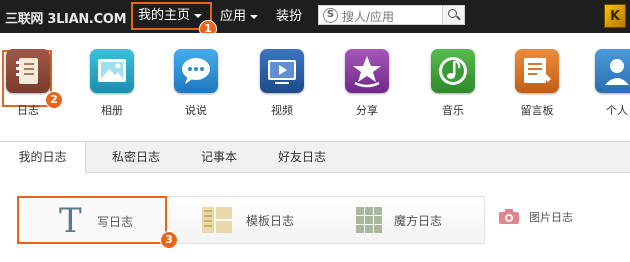 This screenshot has height=262, width=630. I want to click on app-diary-label: 日志, so click(28, 110).